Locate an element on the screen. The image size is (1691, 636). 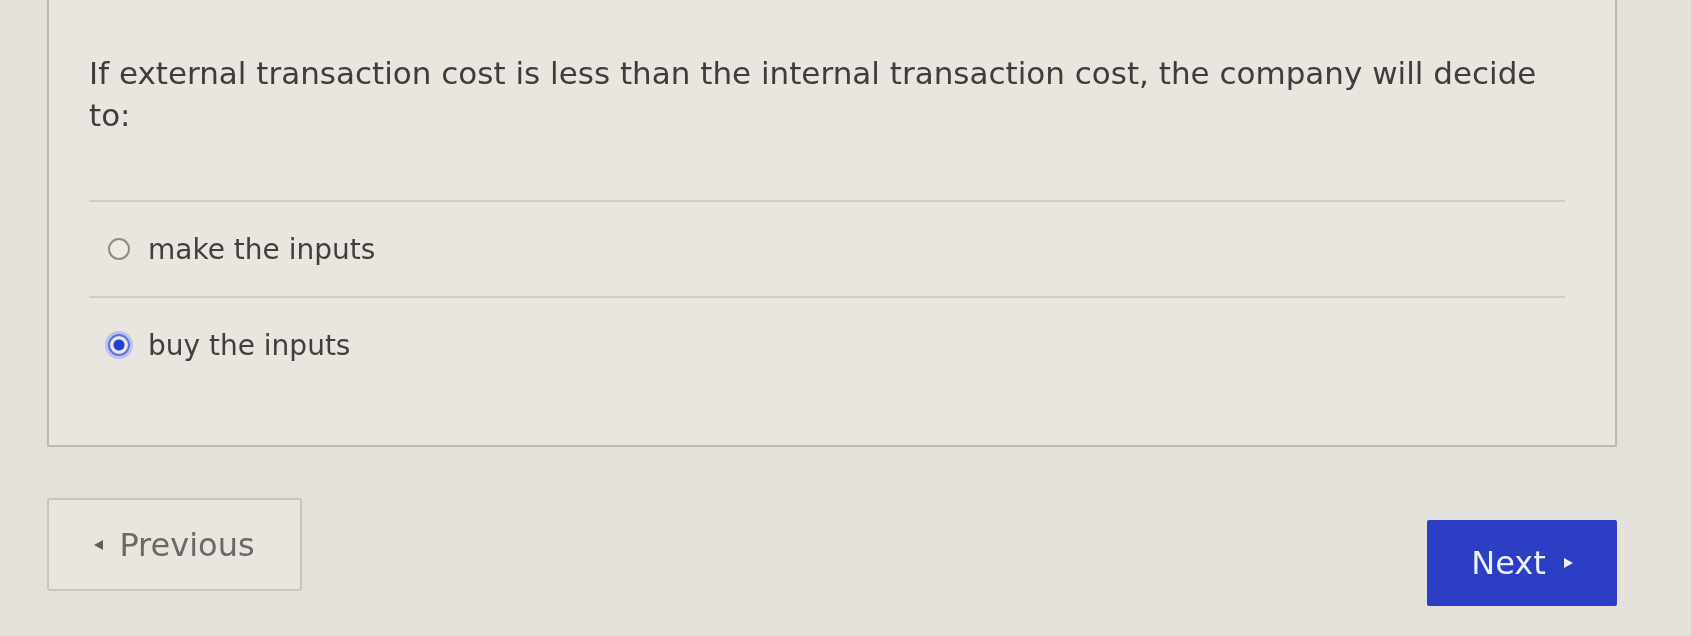
left-triangle-icon is located at coordinates (99, 544).